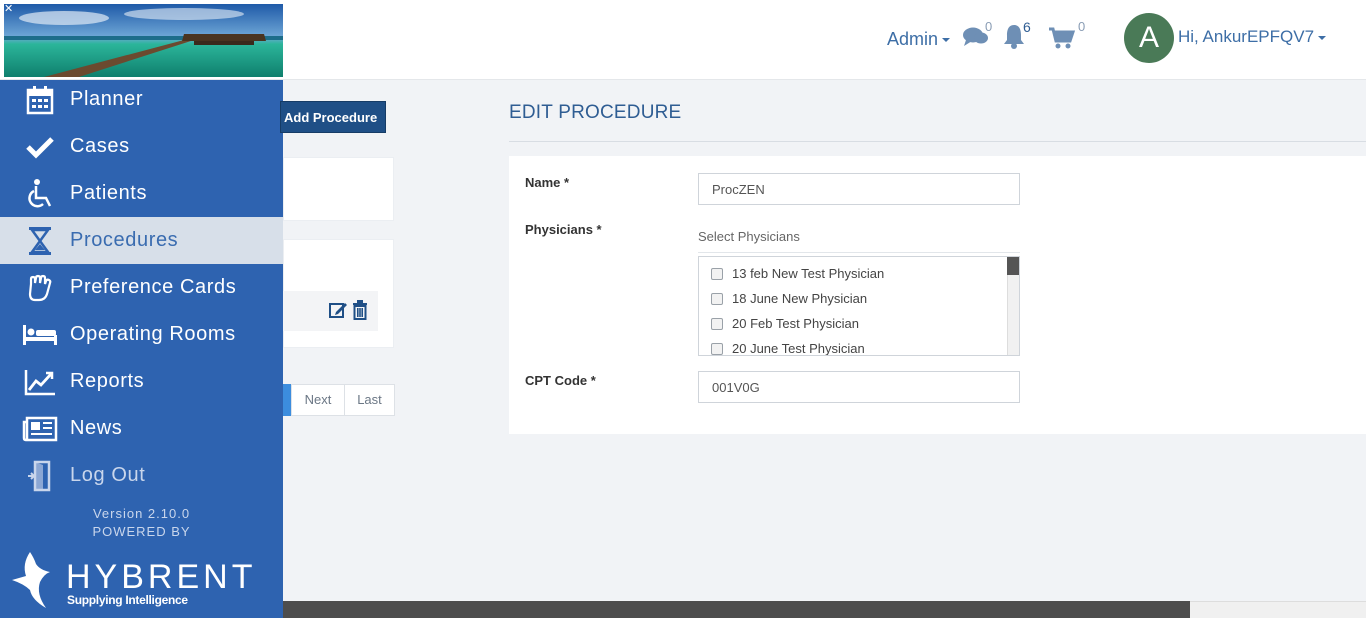 Image resolution: width=1366 pixels, height=618 pixels. I want to click on physician-option: 18 June New Physician, so click(789, 298).